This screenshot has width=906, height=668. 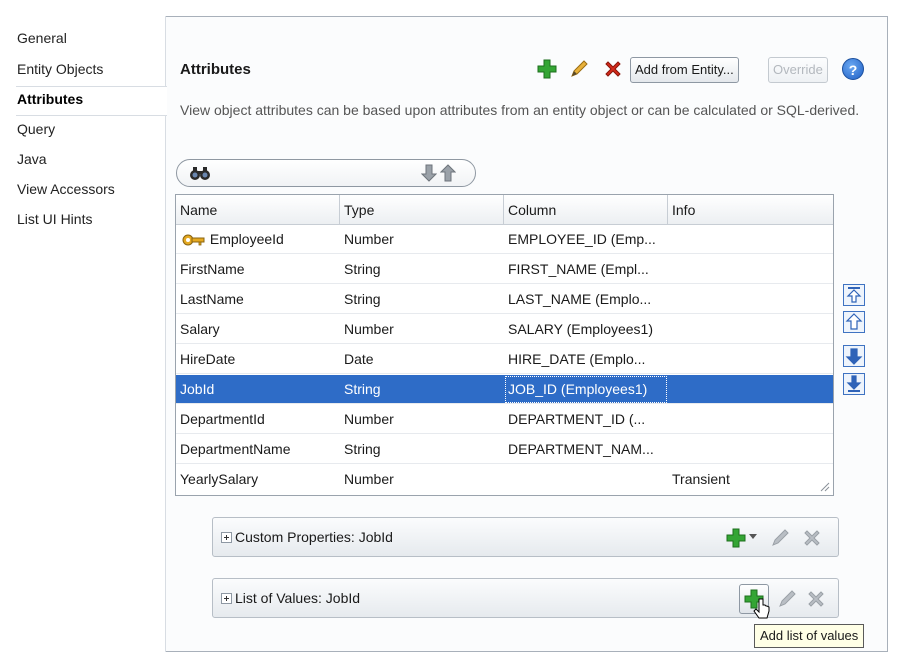 What do you see at coordinates (750, 209) in the screenshot?
I see `column-header-info: Info` at bounding box center [750, 209].